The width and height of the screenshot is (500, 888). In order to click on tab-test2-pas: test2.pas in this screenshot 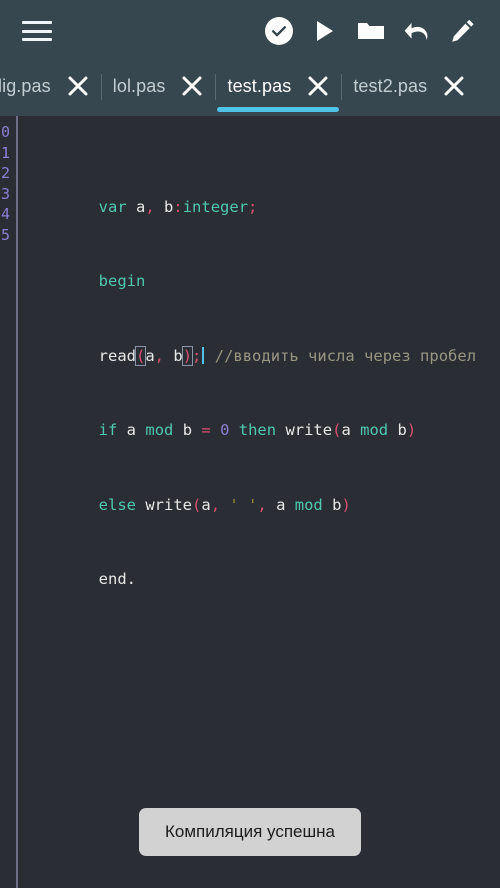, I will do `click(409, 89)`.